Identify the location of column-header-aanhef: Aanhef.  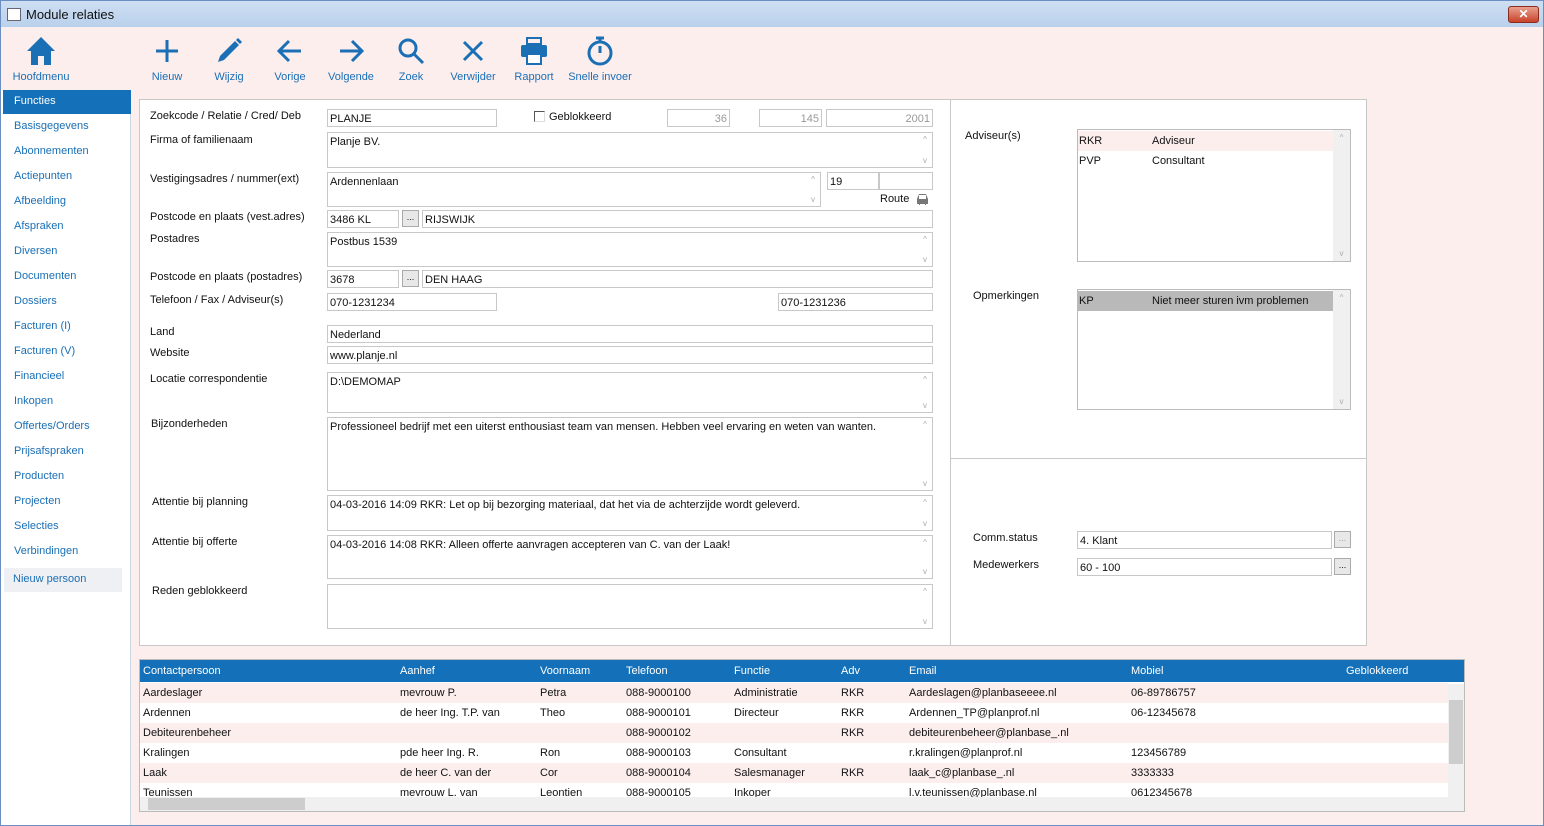
(417, 671).